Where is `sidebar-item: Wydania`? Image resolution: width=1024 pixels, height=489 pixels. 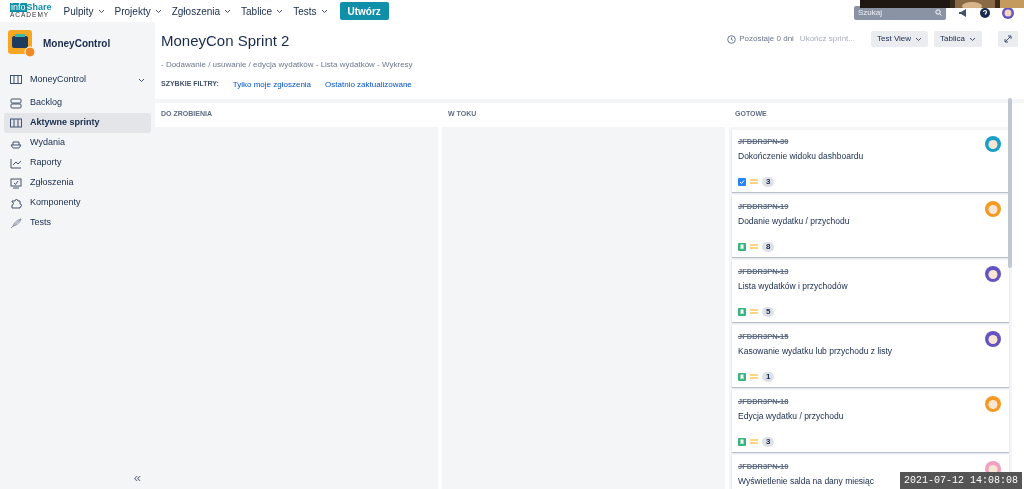
sidebar-item: Wydania is located at coordinates (77, 143).